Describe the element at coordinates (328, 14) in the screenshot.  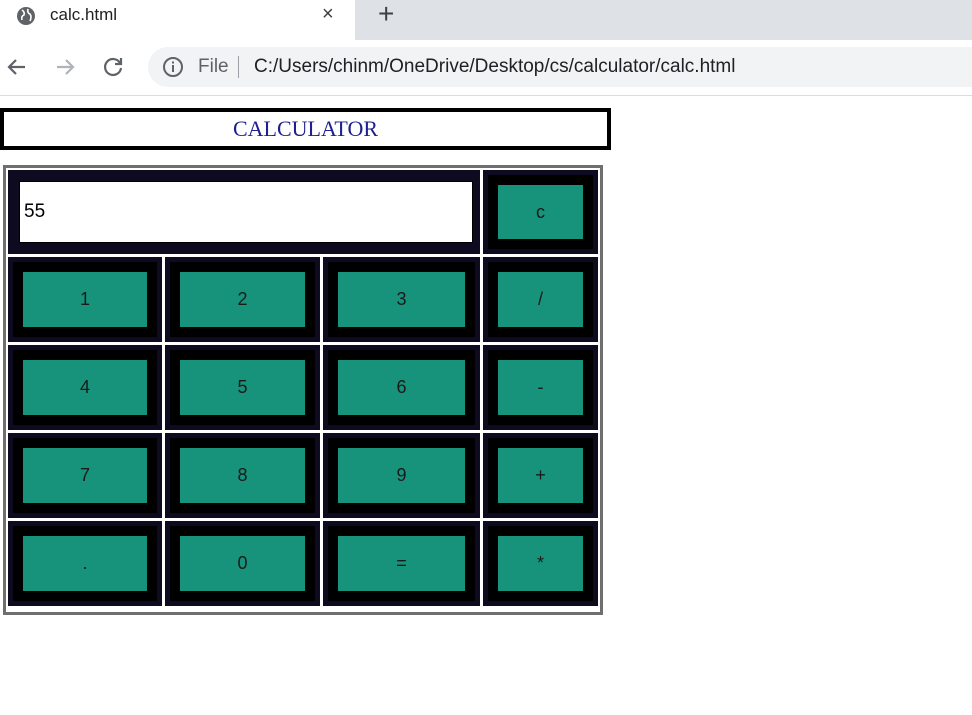
I see `close-icon: ×` at that location.